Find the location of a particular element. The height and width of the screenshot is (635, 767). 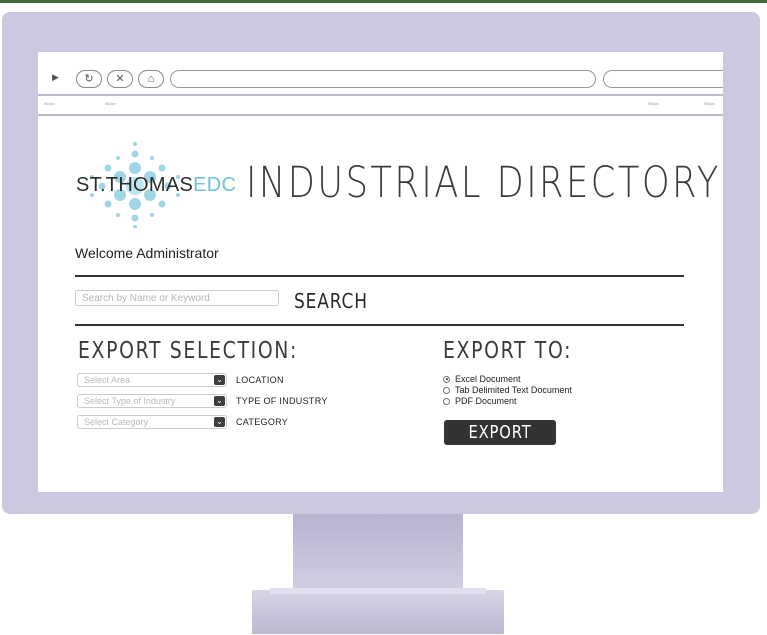

select-industry-placeholder: Select Type of Industry is located at coordinates (130, 401).